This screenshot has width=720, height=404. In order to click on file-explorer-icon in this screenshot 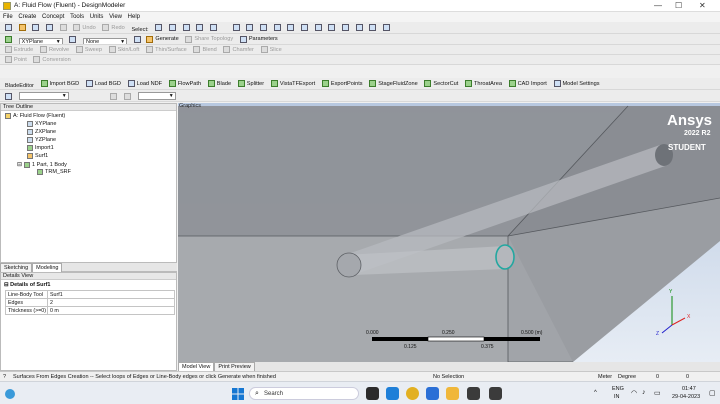, I will do `click(452, 393)`.